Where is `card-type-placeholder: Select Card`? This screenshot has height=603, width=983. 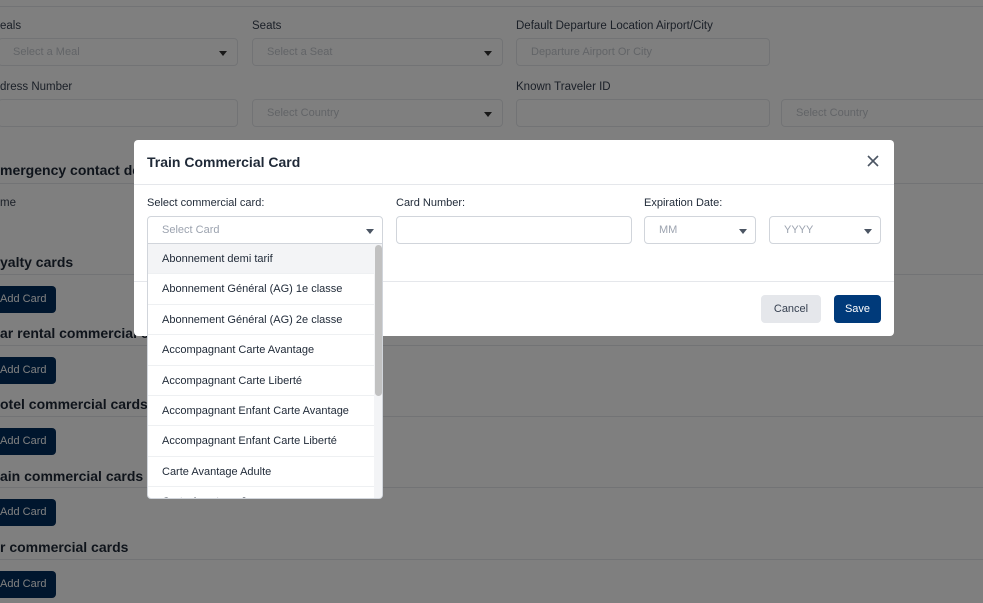
card-type-placeholder: Select Card is located at coordinates (191, 230).